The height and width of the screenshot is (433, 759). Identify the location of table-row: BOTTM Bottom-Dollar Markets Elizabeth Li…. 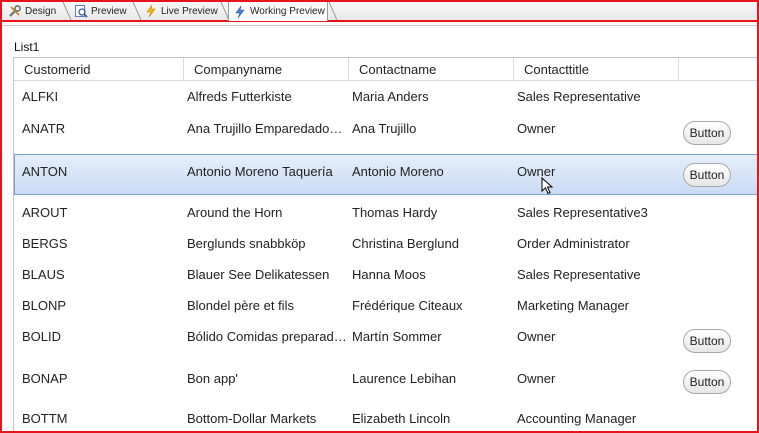
(386, 418).